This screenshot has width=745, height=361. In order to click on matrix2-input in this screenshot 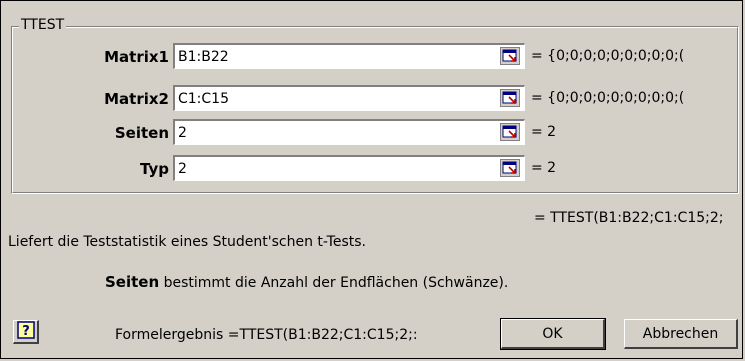, I will do `click(333, 99)`.